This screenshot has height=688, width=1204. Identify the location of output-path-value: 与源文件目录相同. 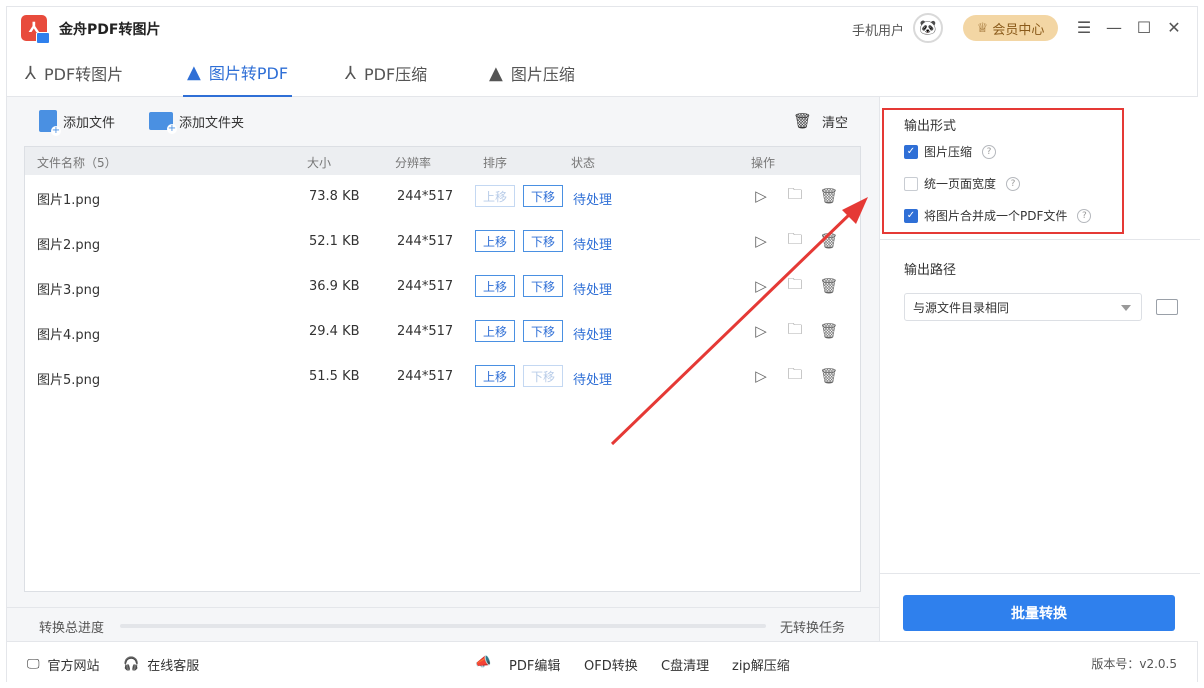
(961, 307).